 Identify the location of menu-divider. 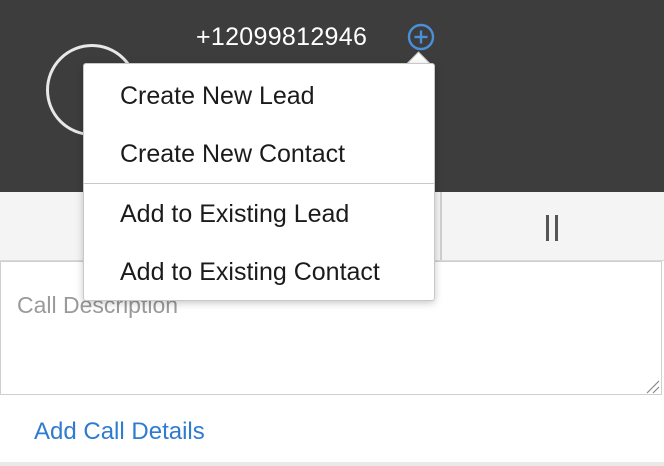
(259, 183).